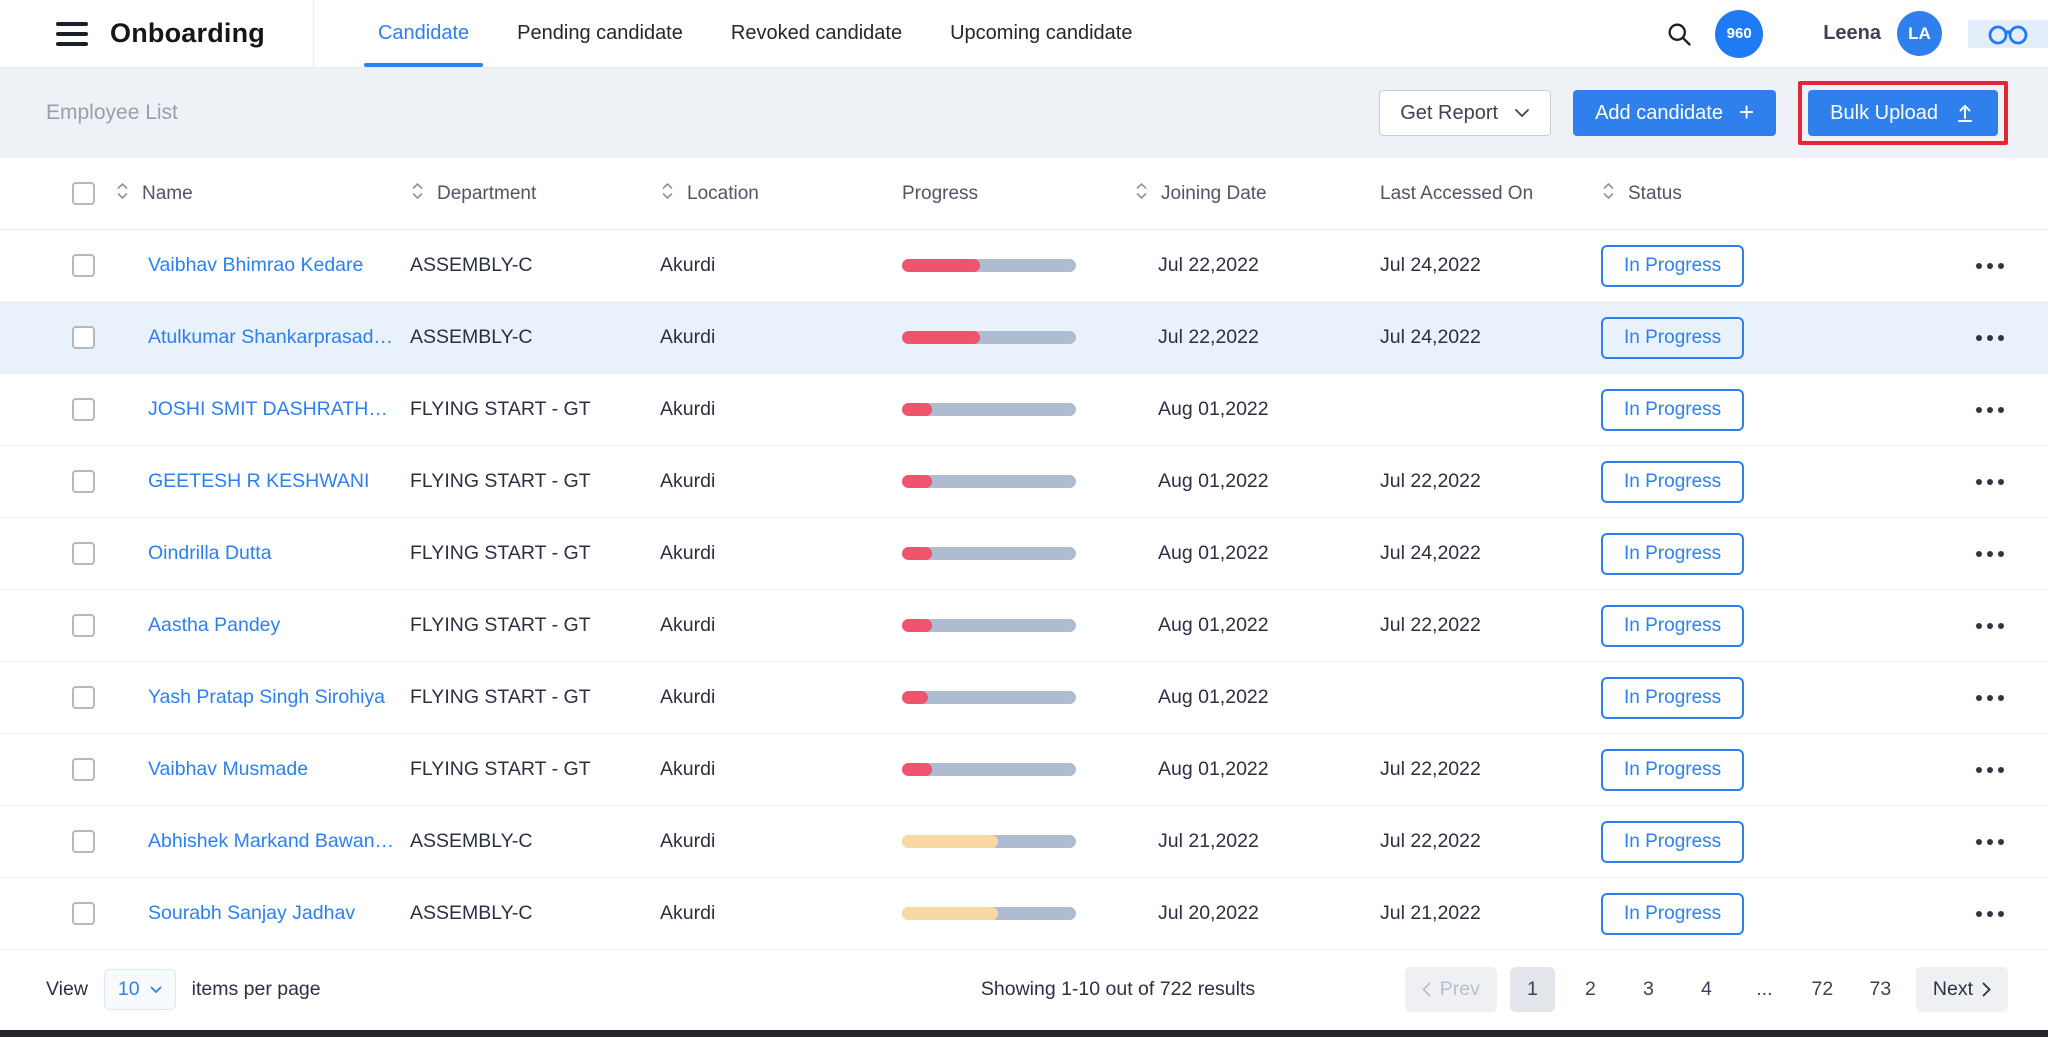 Image resolution: width=2048 pixels, height=1037 pixels. I want to click on hamburger-menu-icon, so click(72, 33).